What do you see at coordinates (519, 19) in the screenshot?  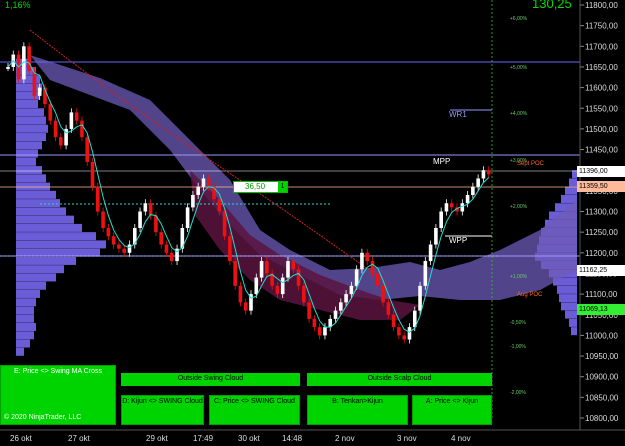 I see `pct-scale-label: +6,00%` at bounding box center [519, 19].